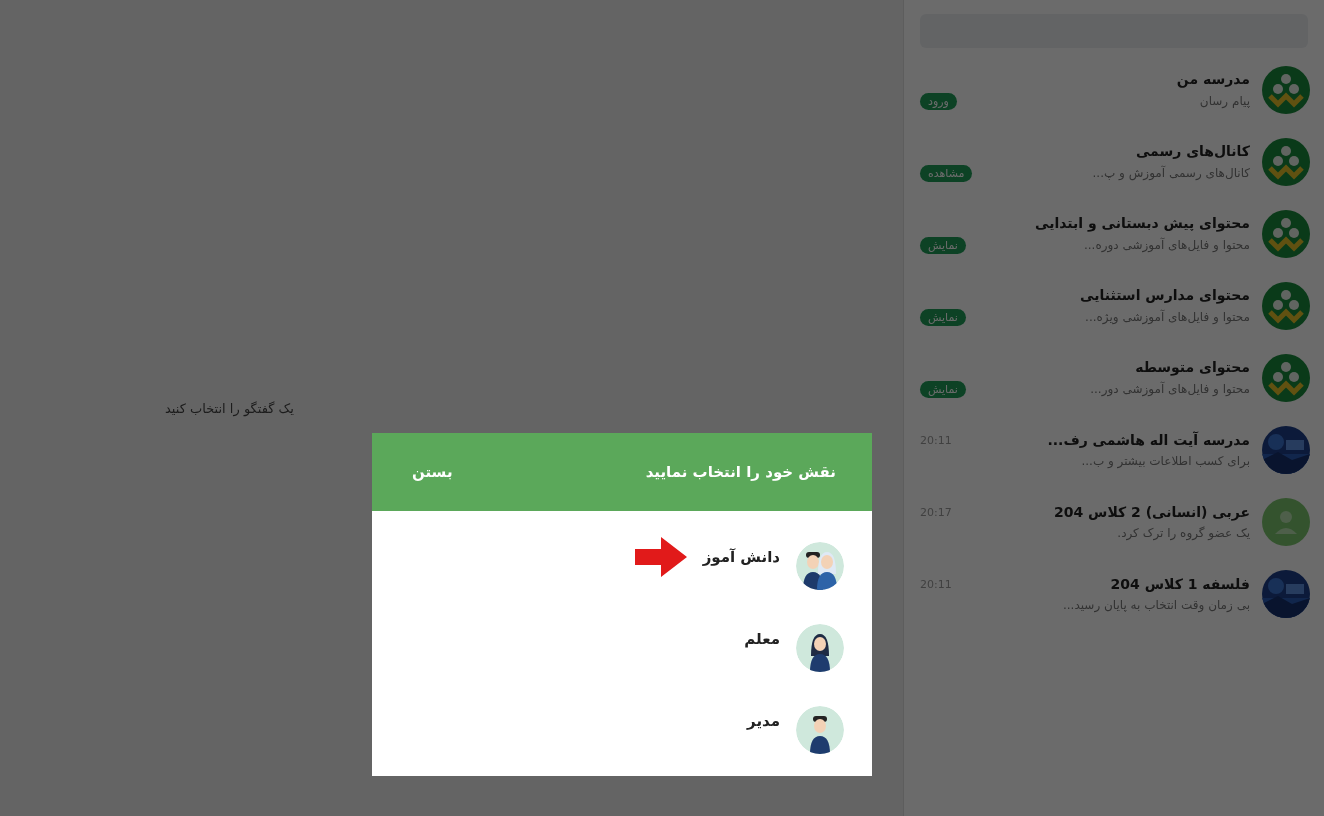  What do you see at coordinates (763, 721) in the screenshot?
I see `role-option: مدیر` at bounding box center [763, 721].